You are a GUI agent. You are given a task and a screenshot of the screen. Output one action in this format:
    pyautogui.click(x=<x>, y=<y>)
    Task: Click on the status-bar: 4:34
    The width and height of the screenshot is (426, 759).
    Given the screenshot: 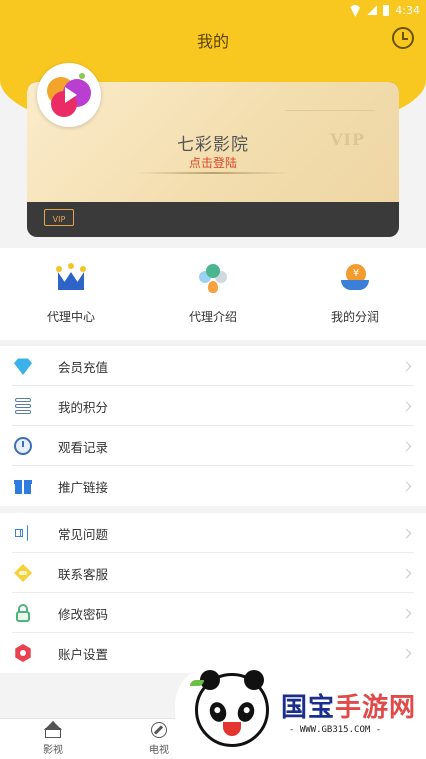 What is the action you would take?
    pyautogui.click(x=213, y=10)
    